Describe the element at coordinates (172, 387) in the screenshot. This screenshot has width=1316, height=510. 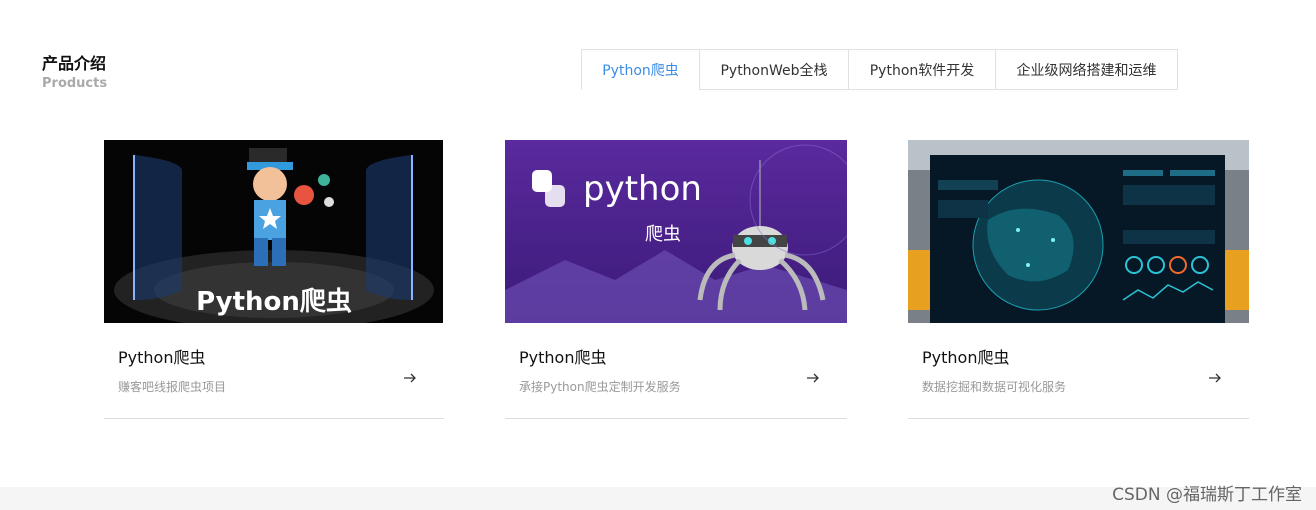
I see `card-description: 赚客吧线报爬虫项目` at that location.